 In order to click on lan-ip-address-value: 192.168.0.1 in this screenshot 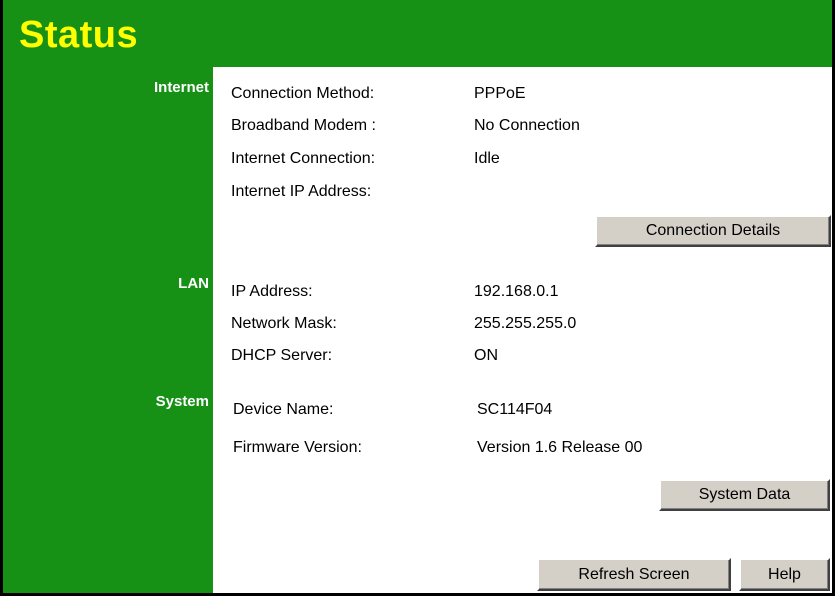, I will do `click(516, 291)`.